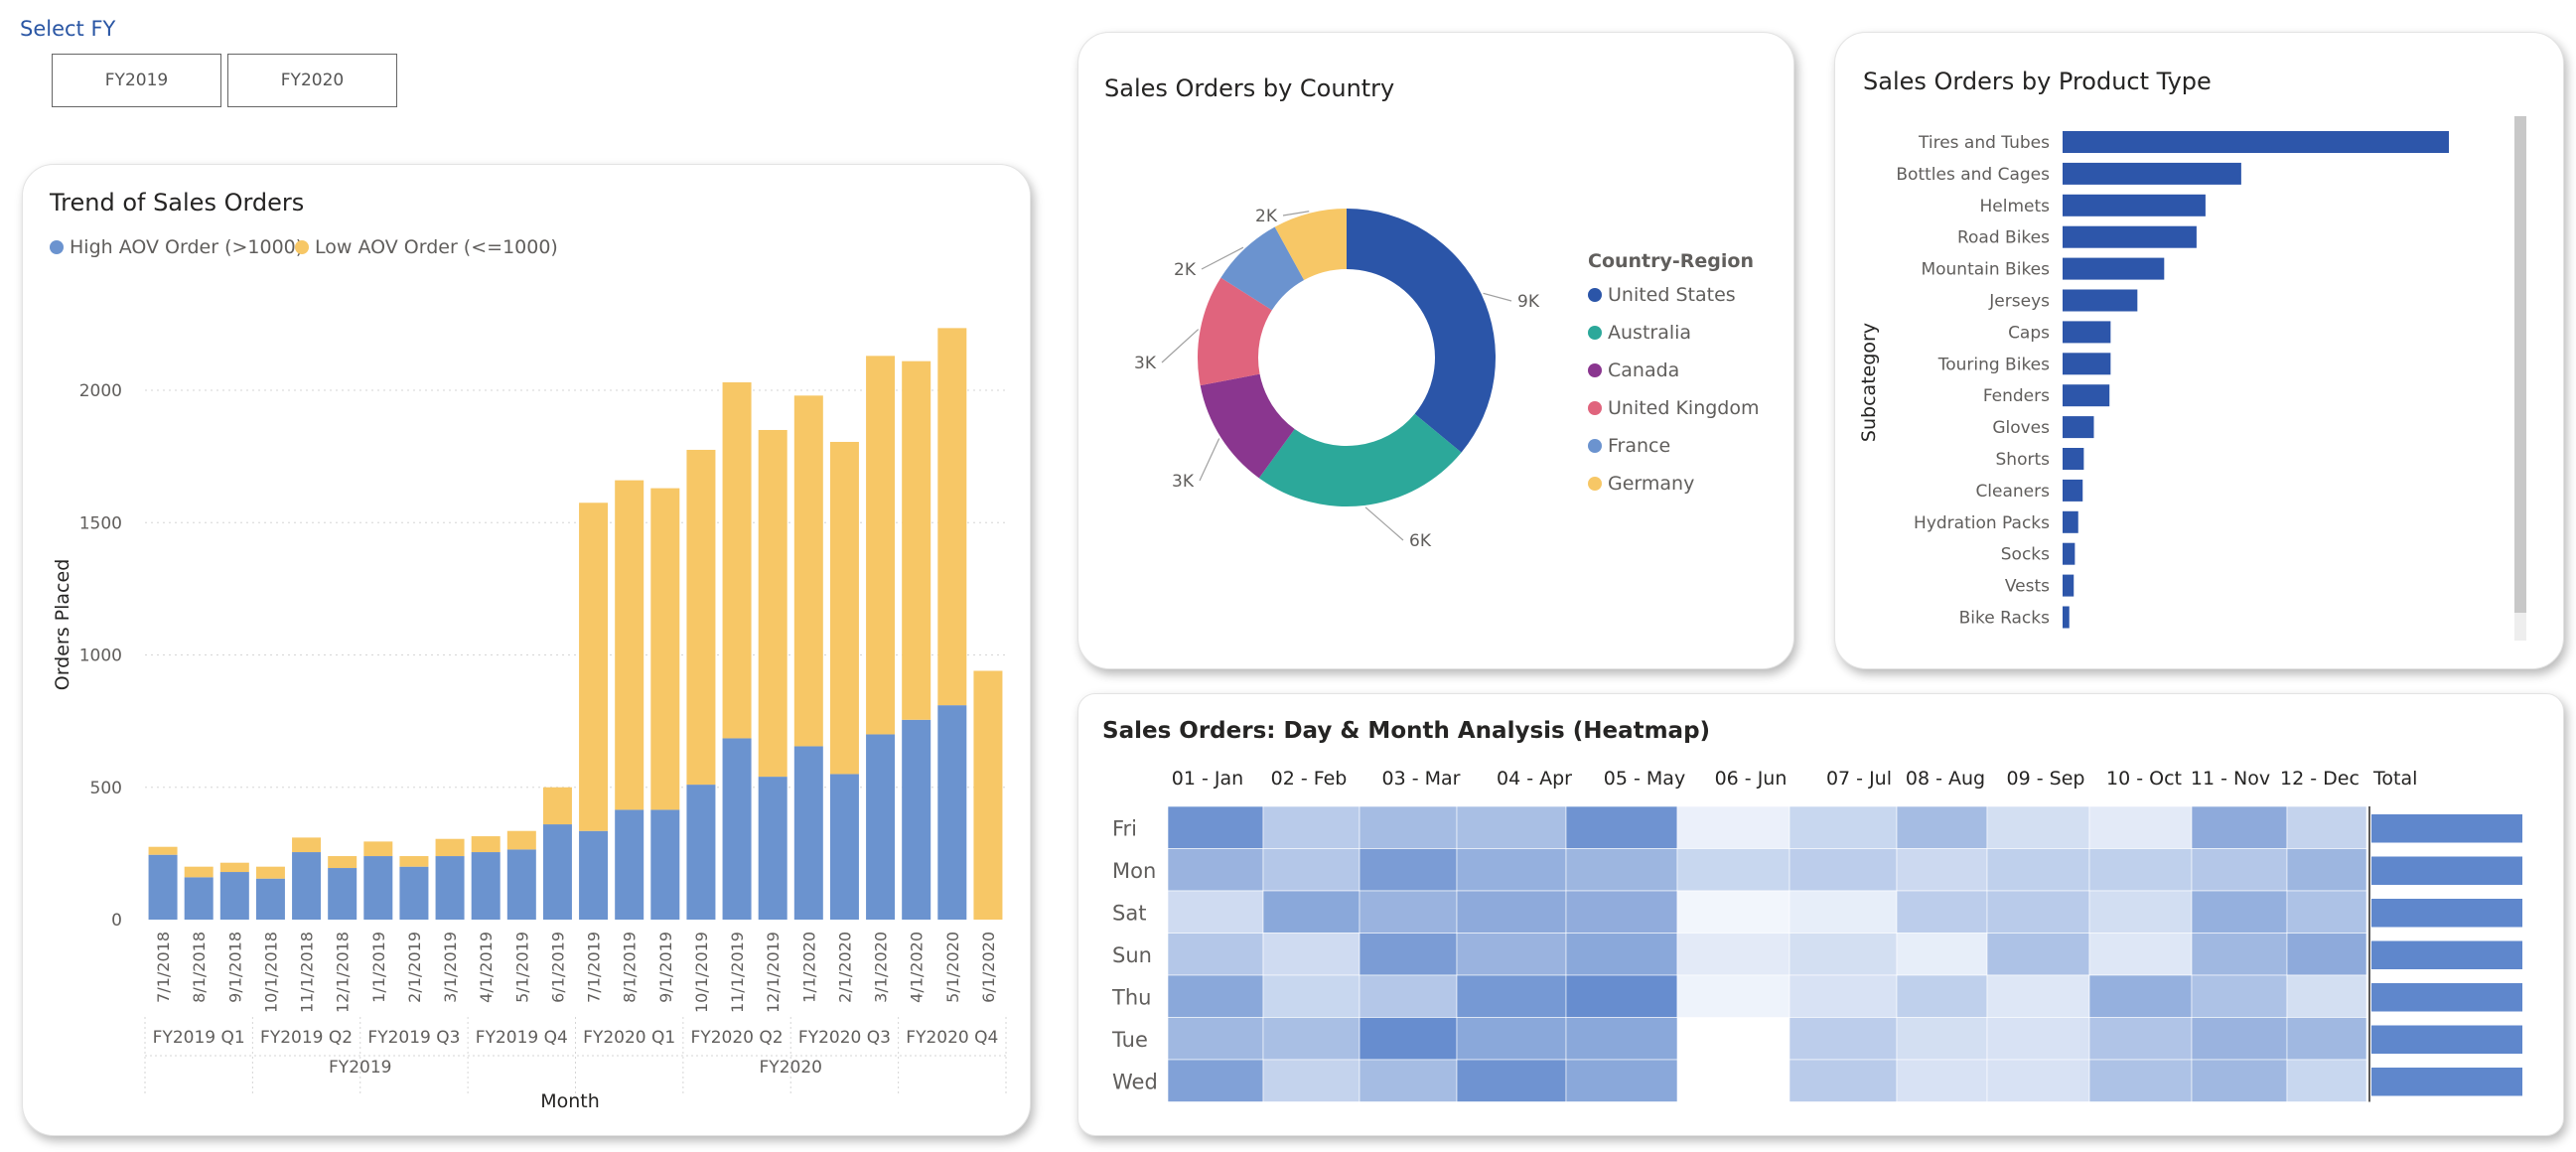  I want to click on product-scrollbar-thumb, so click(2520, 364).